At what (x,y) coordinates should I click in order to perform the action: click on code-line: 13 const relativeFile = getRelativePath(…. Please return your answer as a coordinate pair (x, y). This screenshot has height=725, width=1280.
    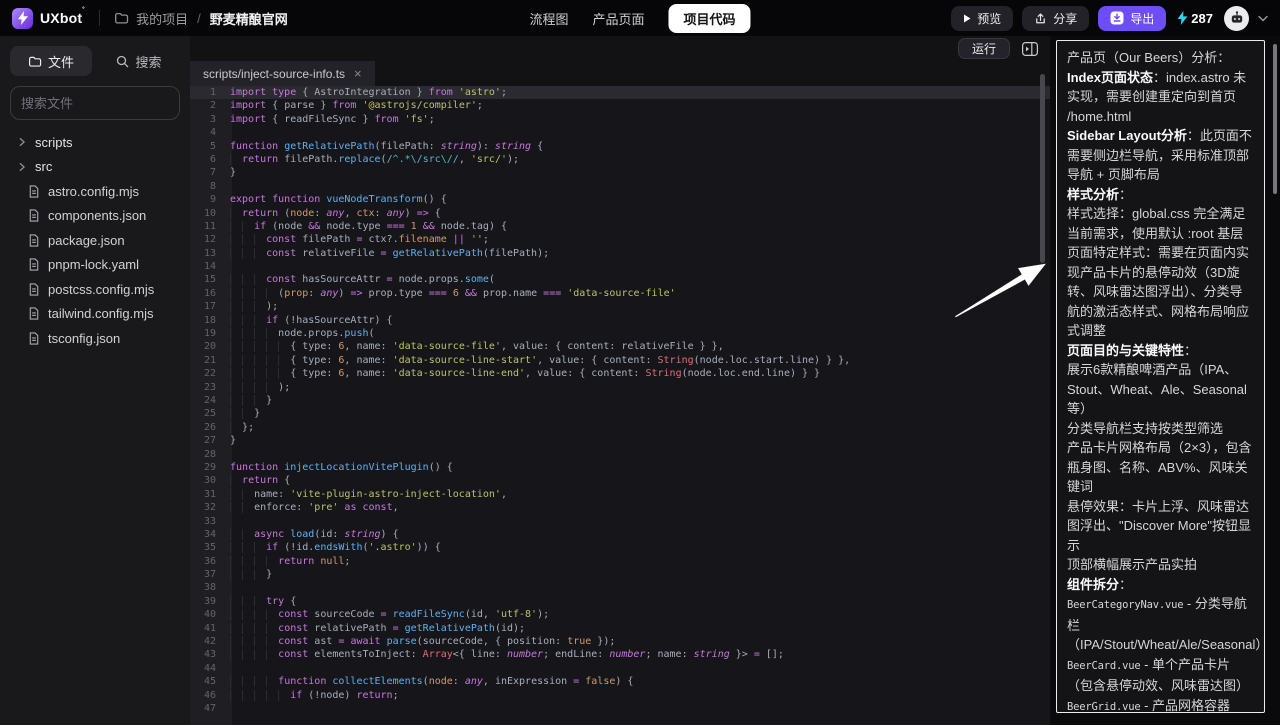
    Looking at the image, I should click on (620, 253).